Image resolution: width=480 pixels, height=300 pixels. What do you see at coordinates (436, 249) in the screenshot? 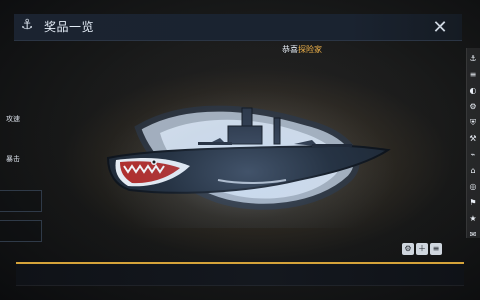
I see `menu-icon: ≡` at bounding box center [436, 249].